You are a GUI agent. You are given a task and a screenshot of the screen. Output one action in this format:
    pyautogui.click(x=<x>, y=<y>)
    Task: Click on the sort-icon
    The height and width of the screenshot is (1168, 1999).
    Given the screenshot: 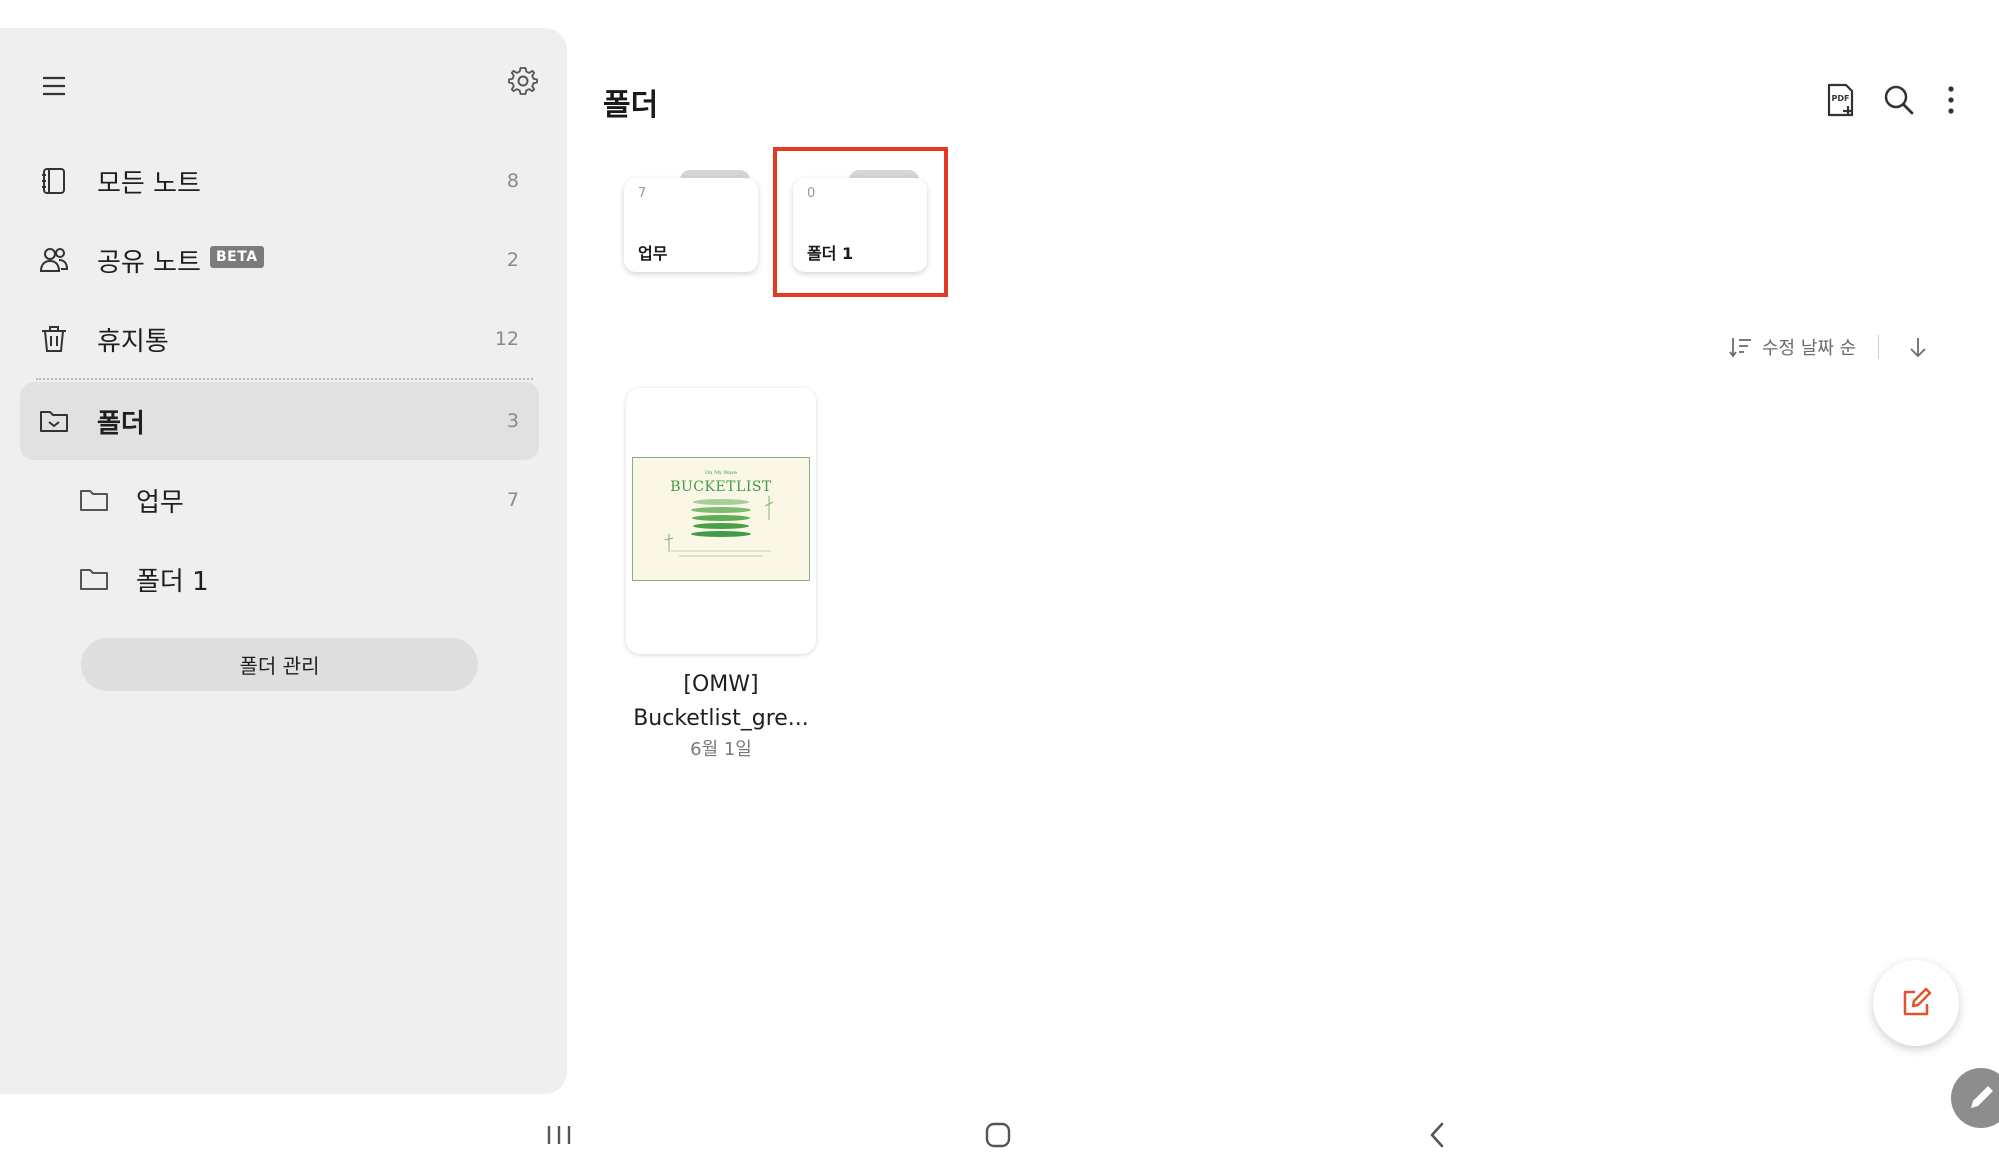 What is the action you would take?
    pyautogui.click(x=1740, y=348)
    